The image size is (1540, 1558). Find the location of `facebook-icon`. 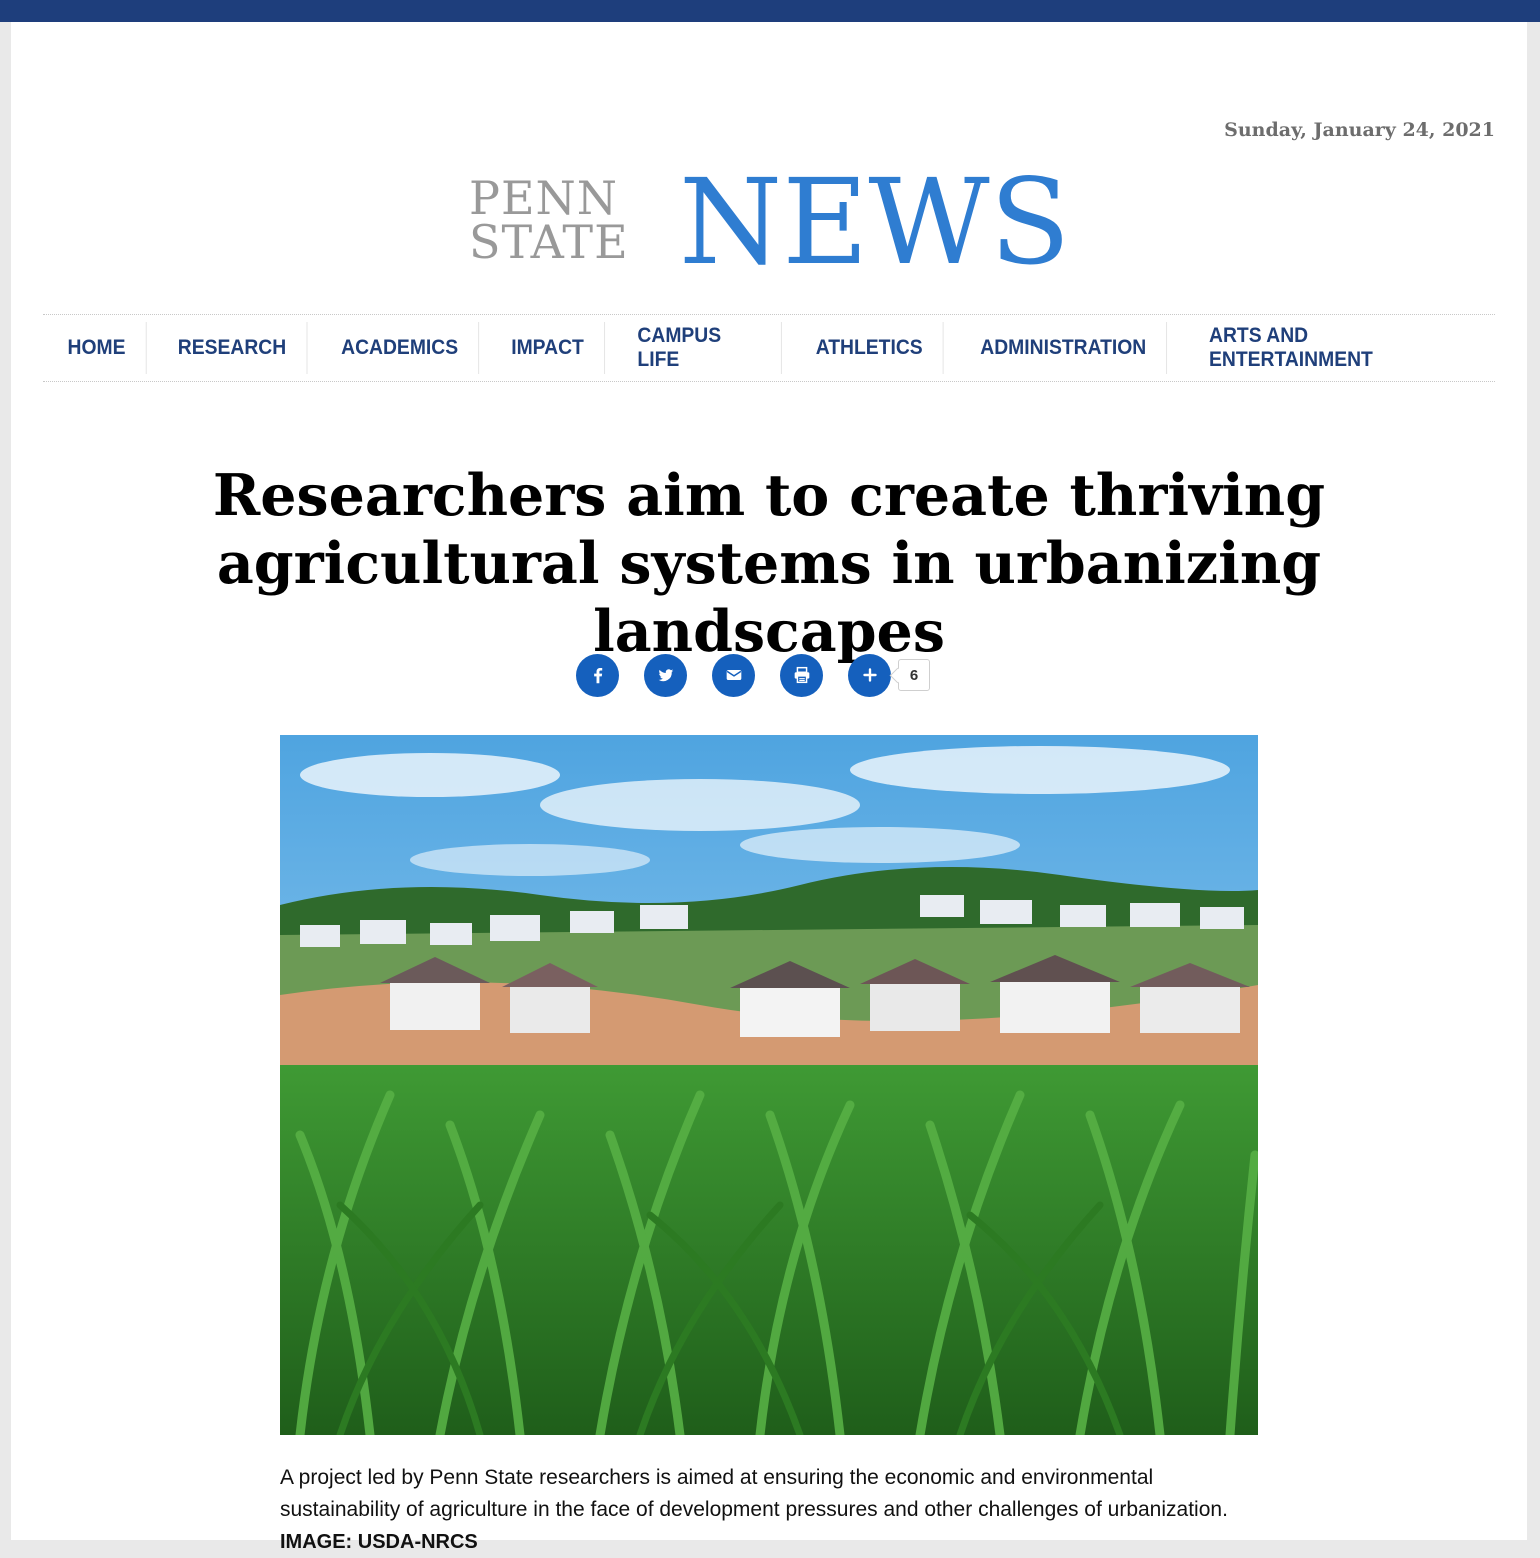

facebook-icon is located at coordinates (597, 675).